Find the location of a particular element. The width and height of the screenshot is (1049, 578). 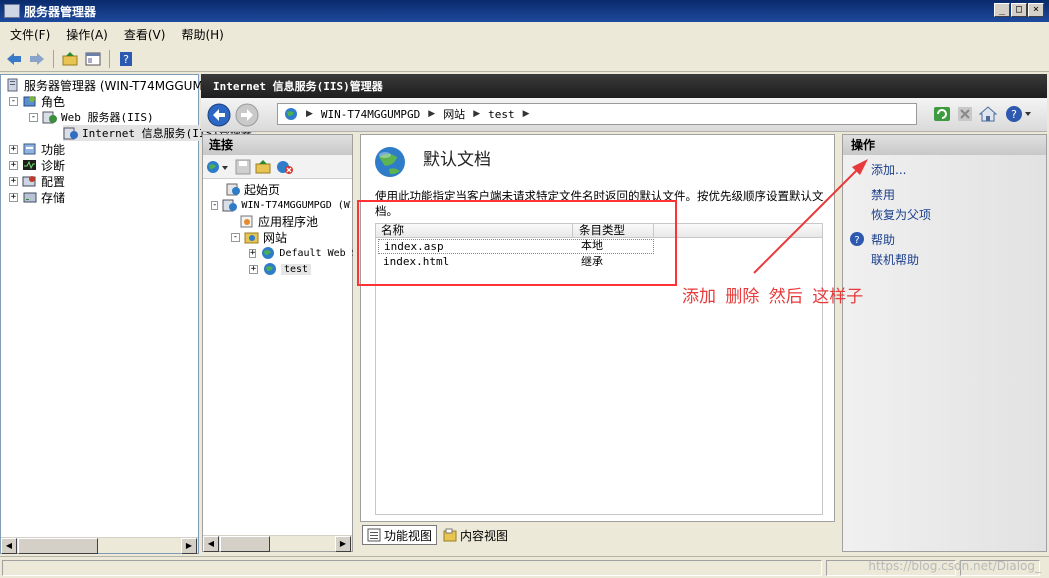

window-title: 服务器管理器 is located at coordinates (60, 11).